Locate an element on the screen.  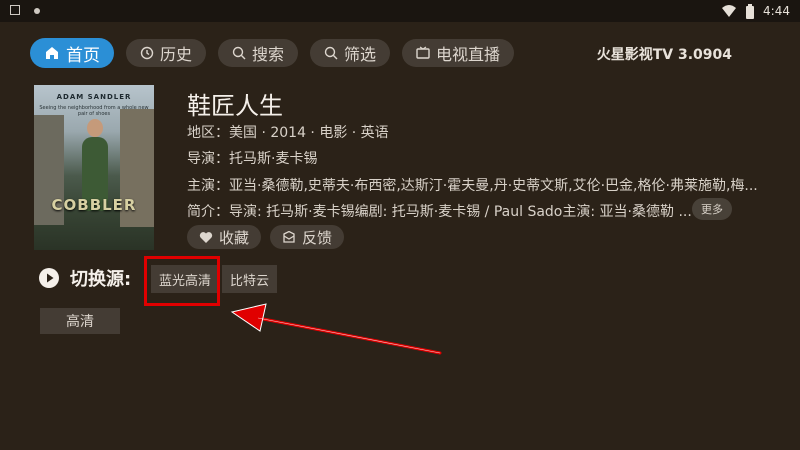
annotation-arrow is located at coordinates (336, 329).